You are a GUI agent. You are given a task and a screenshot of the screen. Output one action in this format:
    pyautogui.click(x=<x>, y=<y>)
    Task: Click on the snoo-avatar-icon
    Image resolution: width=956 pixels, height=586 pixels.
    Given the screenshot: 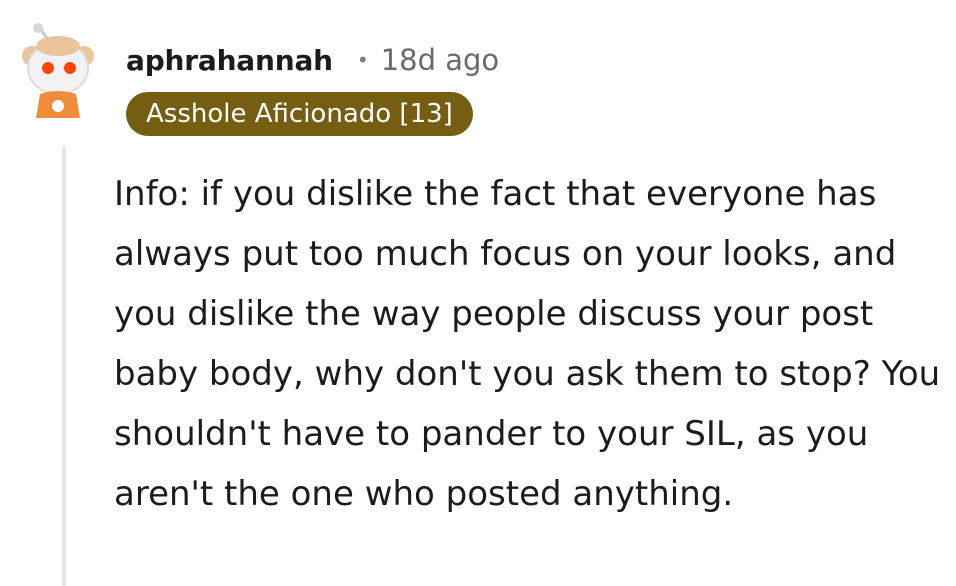 What is the action you would take?
    pyautogui.click(x=58, y=70)
    